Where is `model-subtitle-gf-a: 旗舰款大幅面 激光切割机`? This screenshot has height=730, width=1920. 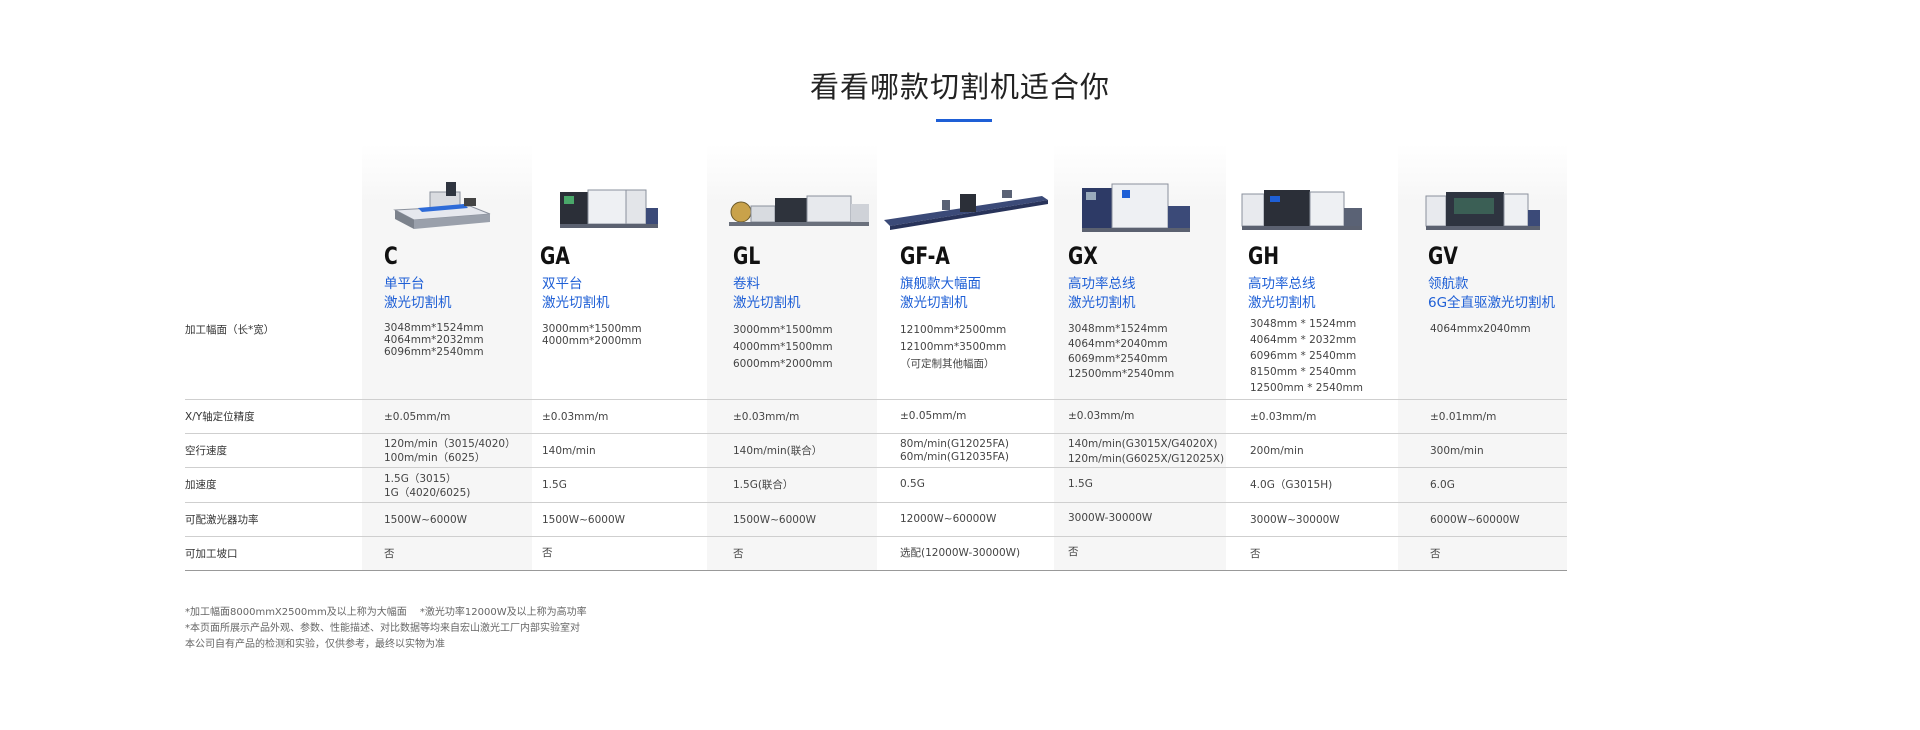
model-subtitle-gf-a: 旗舰款大幅面 激光切割机 is located at coordinates (940, 294).